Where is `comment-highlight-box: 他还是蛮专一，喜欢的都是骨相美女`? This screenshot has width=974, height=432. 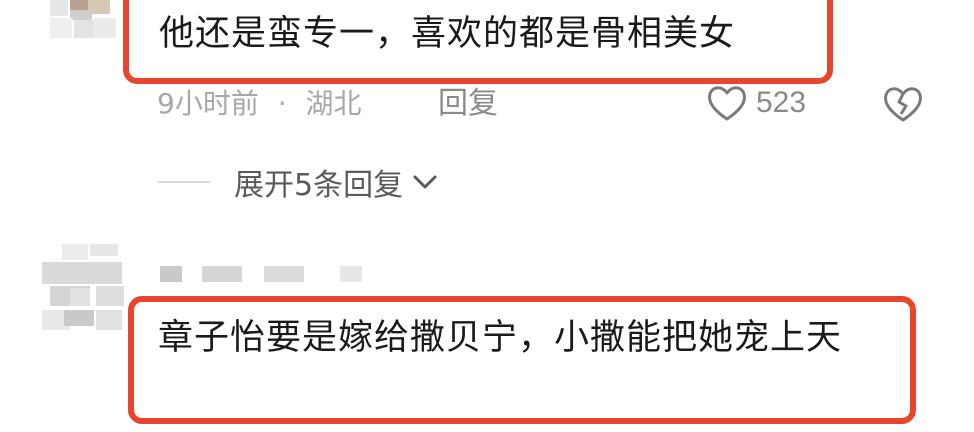
comment-highlight-box: 他还是蛮专一，喜欢的都是骨相美女 is located at coordinates (478, 42).